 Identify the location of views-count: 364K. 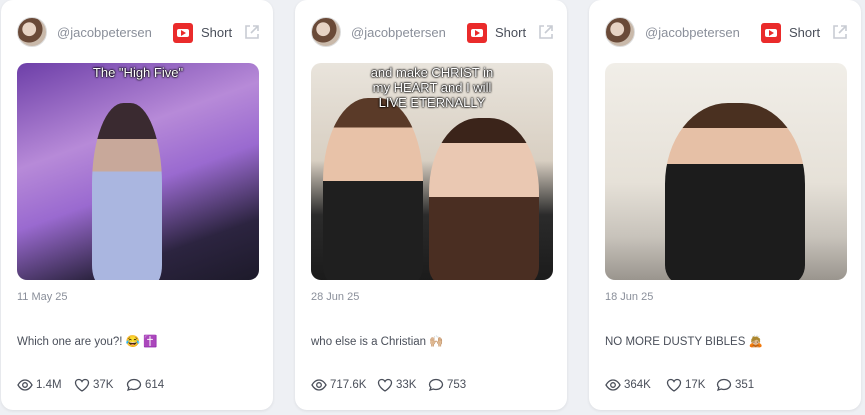
(637, 385).